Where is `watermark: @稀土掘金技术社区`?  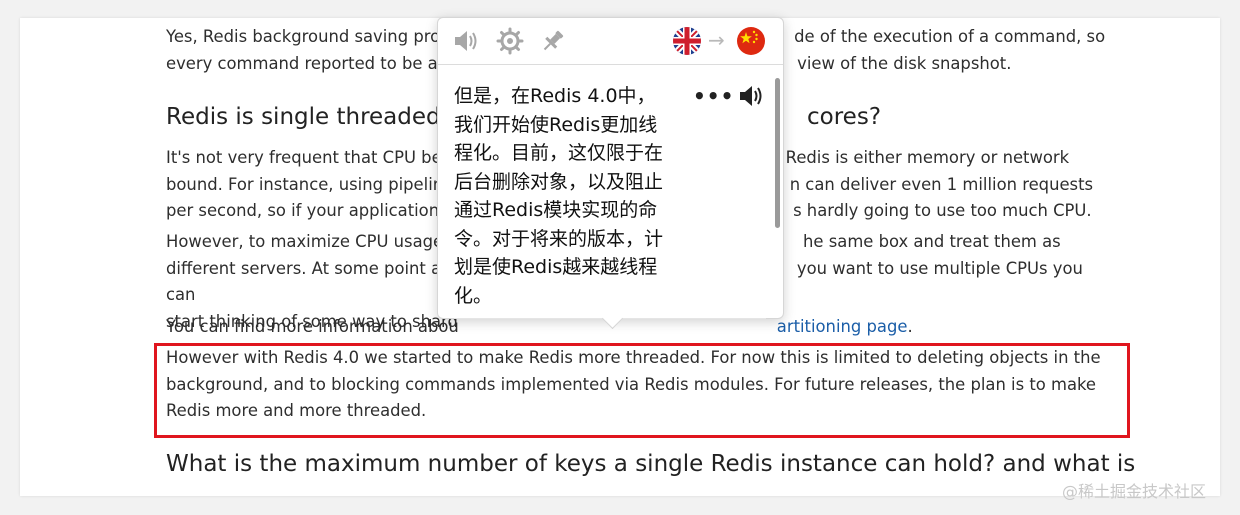
watermark: @稀土掘金技术社区 is located at coordinates (1134, 491).